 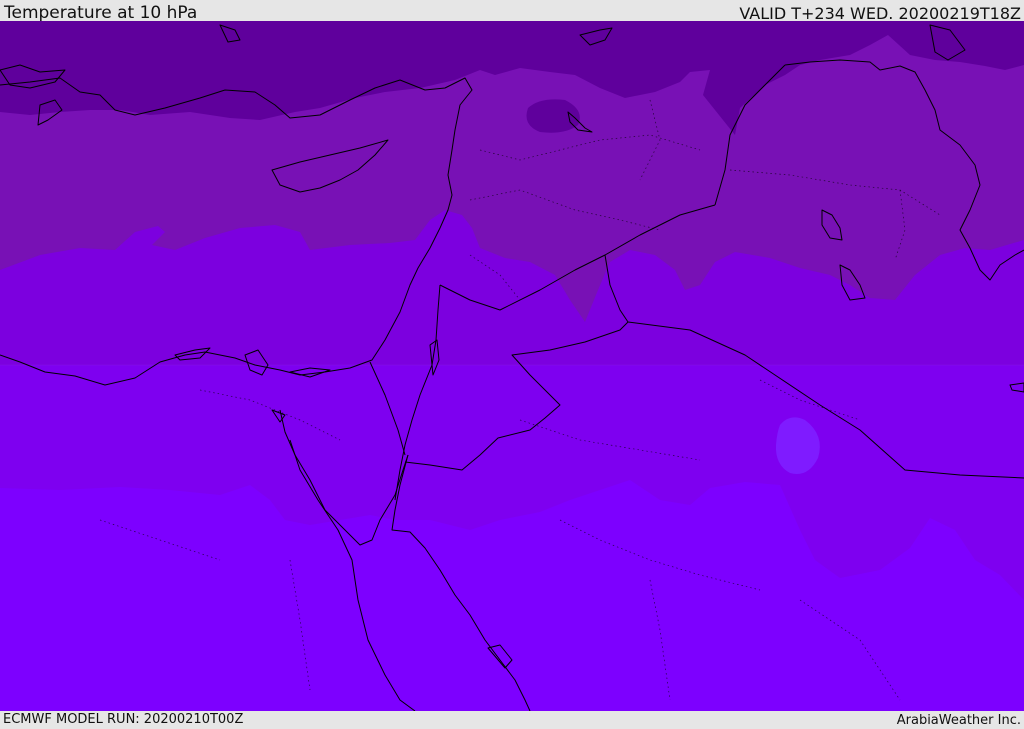 What do you see at coordinates (958, 720) in the screenshot?
I see `credit-label: ArabiaWeather Inc.` at bounding box center [958, 720].